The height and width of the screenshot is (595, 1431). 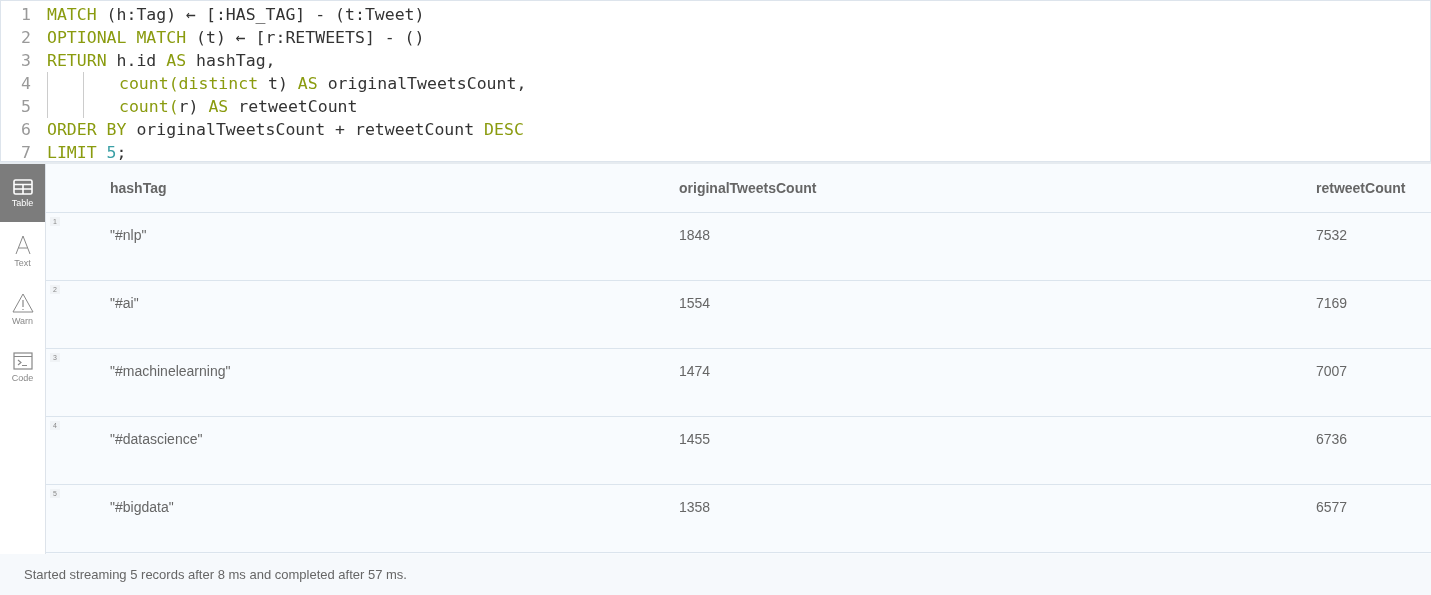 What do you see at coordinates (695, 234) in the screenshot?
I see `table-cell-text: 1848` at bounding box center [695, 234].